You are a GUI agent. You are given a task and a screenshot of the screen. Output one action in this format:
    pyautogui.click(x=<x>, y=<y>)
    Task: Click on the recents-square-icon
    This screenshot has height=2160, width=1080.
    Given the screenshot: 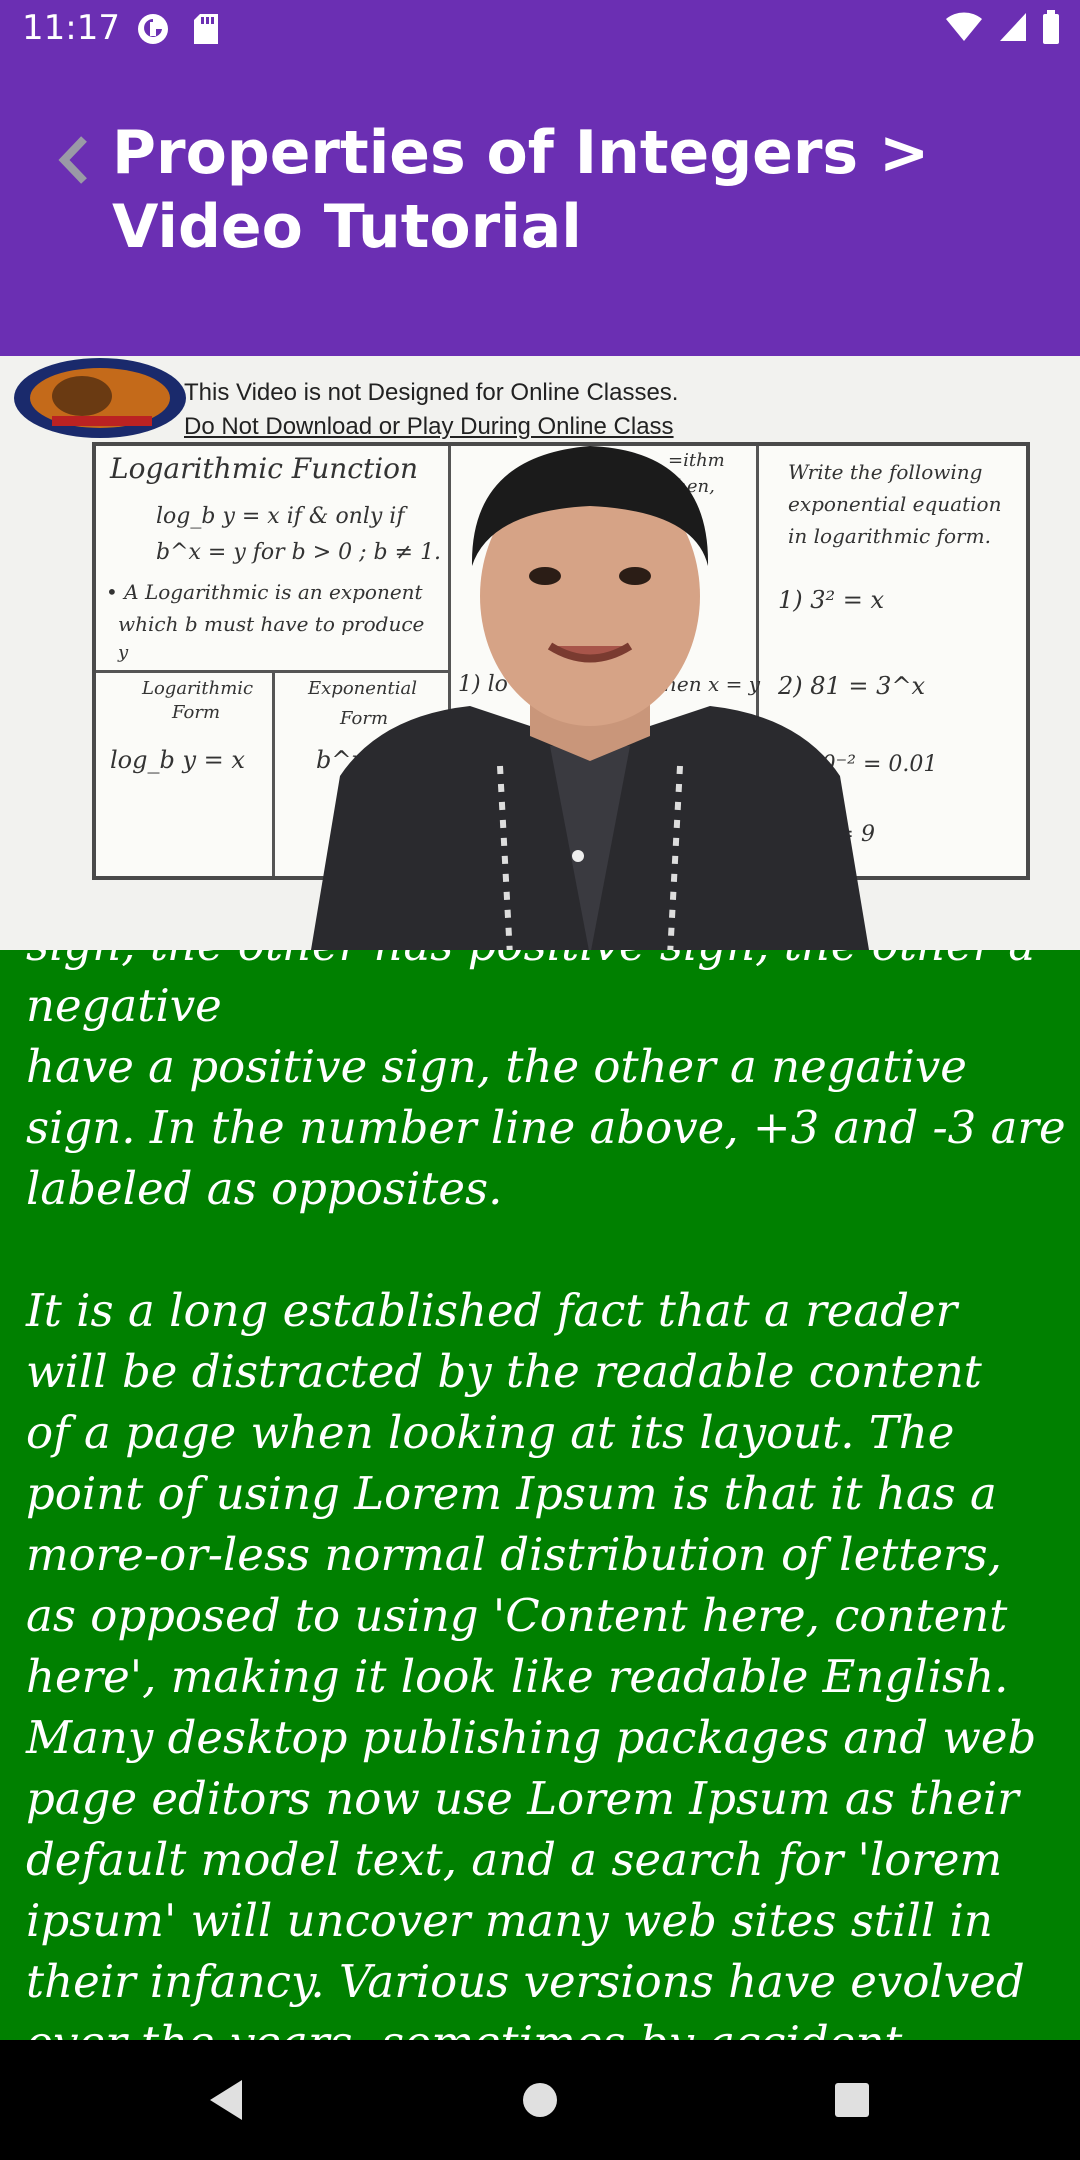 What is the action you would take?
    pyautogui.click(x=852, y=2100)
    